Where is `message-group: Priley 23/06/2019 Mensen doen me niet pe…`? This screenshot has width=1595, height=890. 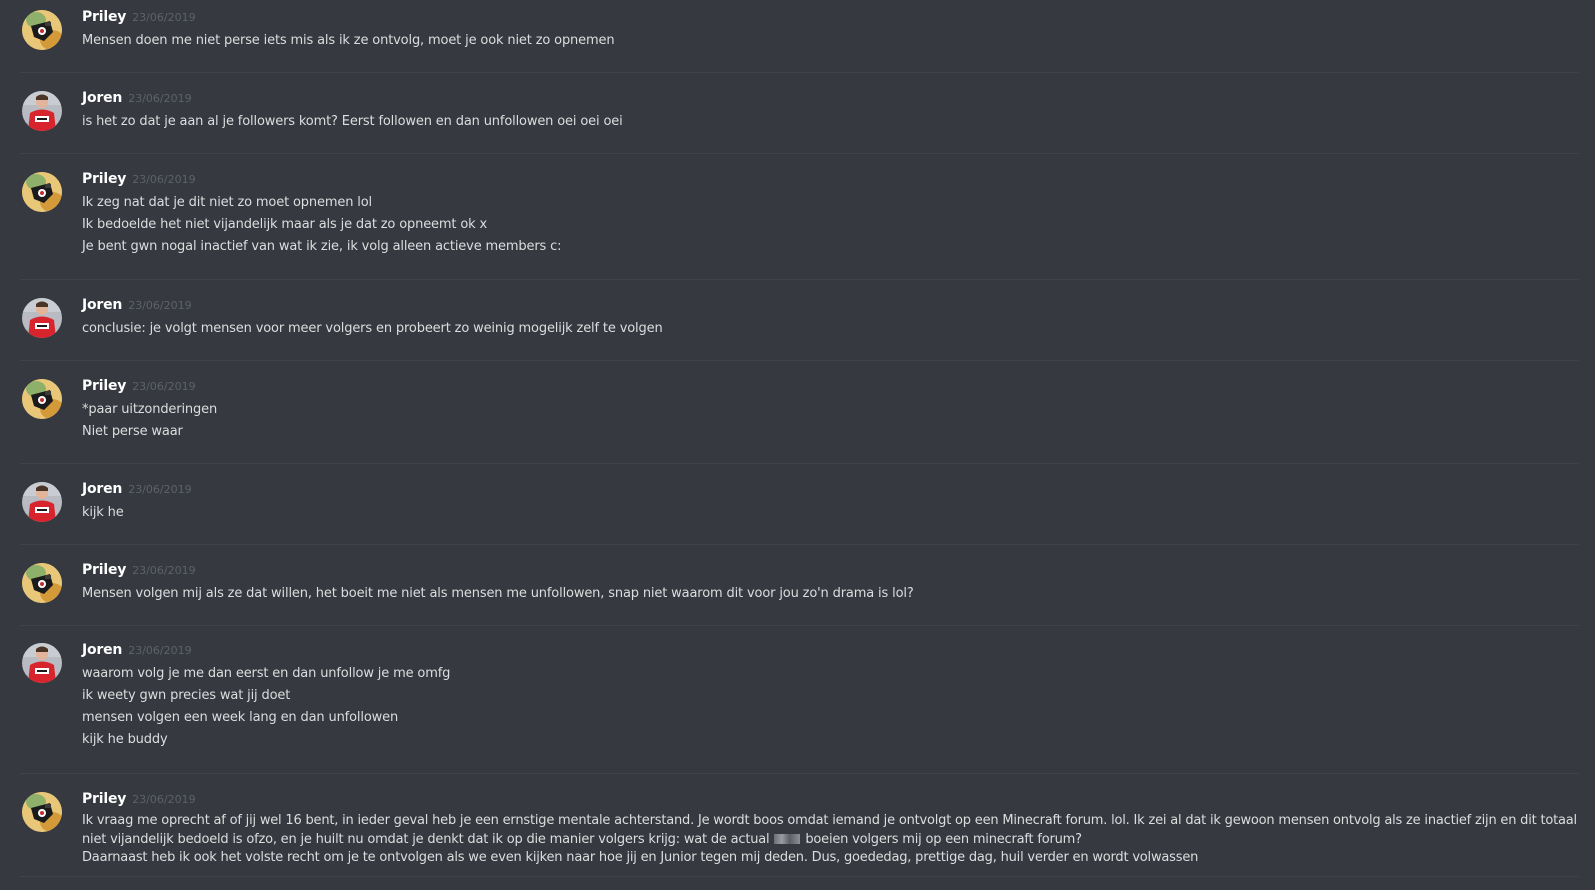
message-group: Priley 23/06/2019 Mensen doen me niet pe… is located at coordinates (799, 36).